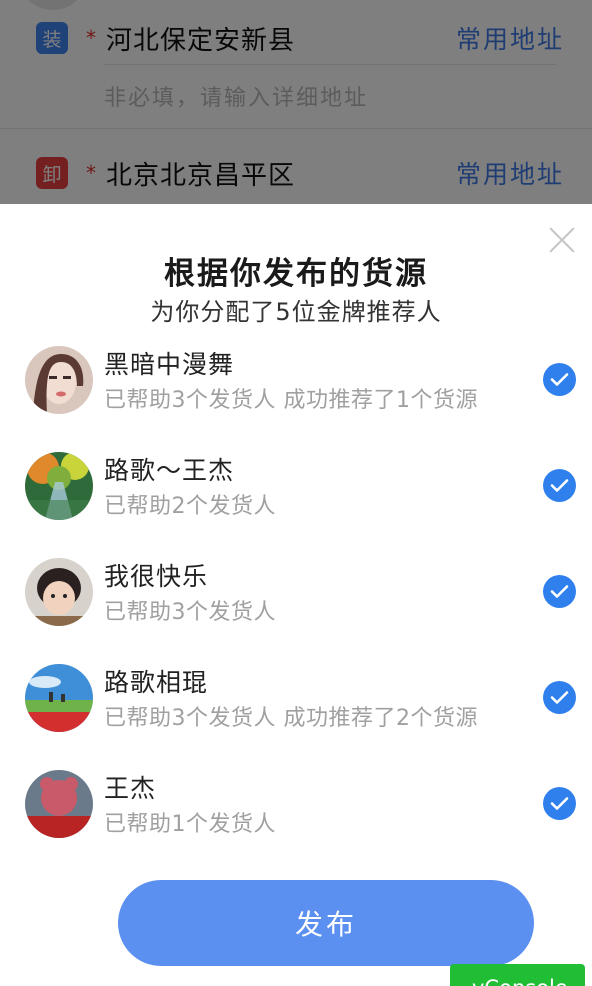 Image resolution: width=592 pixels, height=986 pixels. I want to click on recommender-stats: 已帮助3个发货人 成功推荐了2个货源, so click(291, 718).